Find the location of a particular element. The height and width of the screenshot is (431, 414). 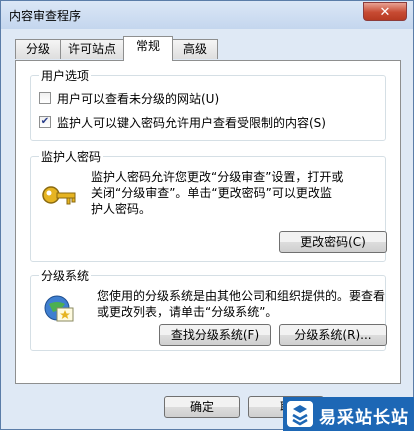

unrated-sites-option: 用户可以查看未分级的网站(U) is located at coordinates (129, 98).